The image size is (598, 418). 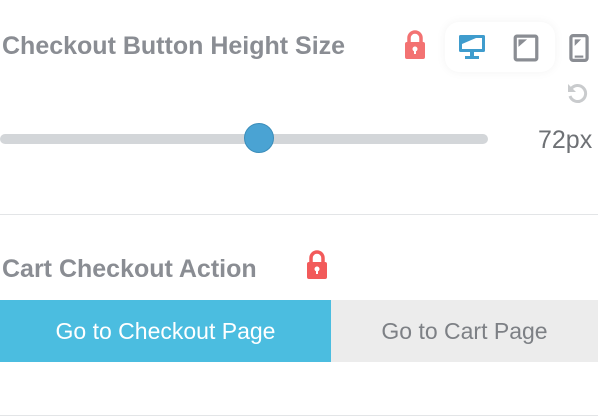 I want to click on mobile-icon, so click(x=579, y=48).